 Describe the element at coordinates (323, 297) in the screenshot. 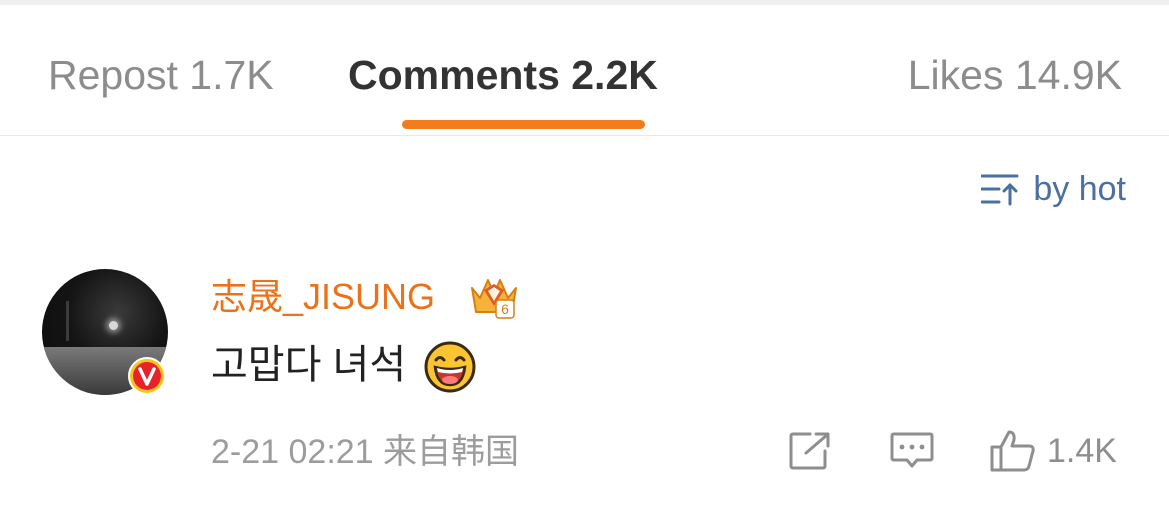

I see `comment-username: 志晟_JISUNG` at that location.